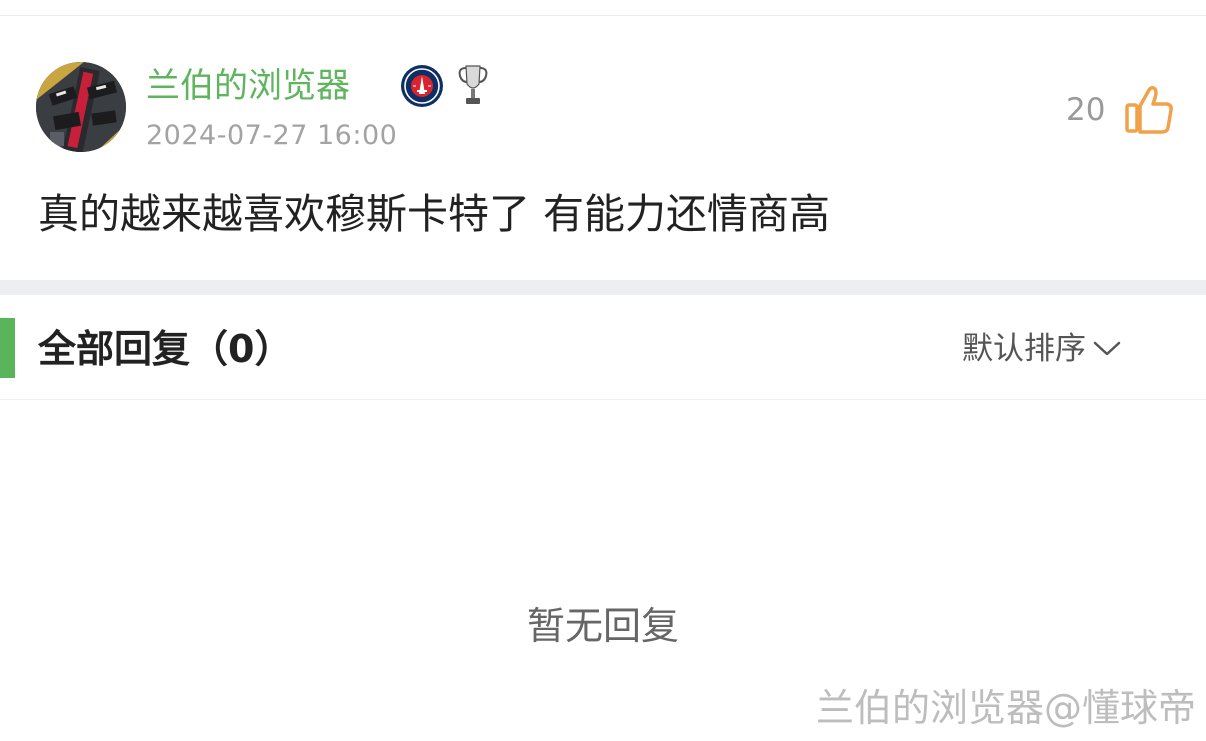 This screenshot has width=1206, height=741. I want to click on chevron-down-icon, so click(1107, 348).